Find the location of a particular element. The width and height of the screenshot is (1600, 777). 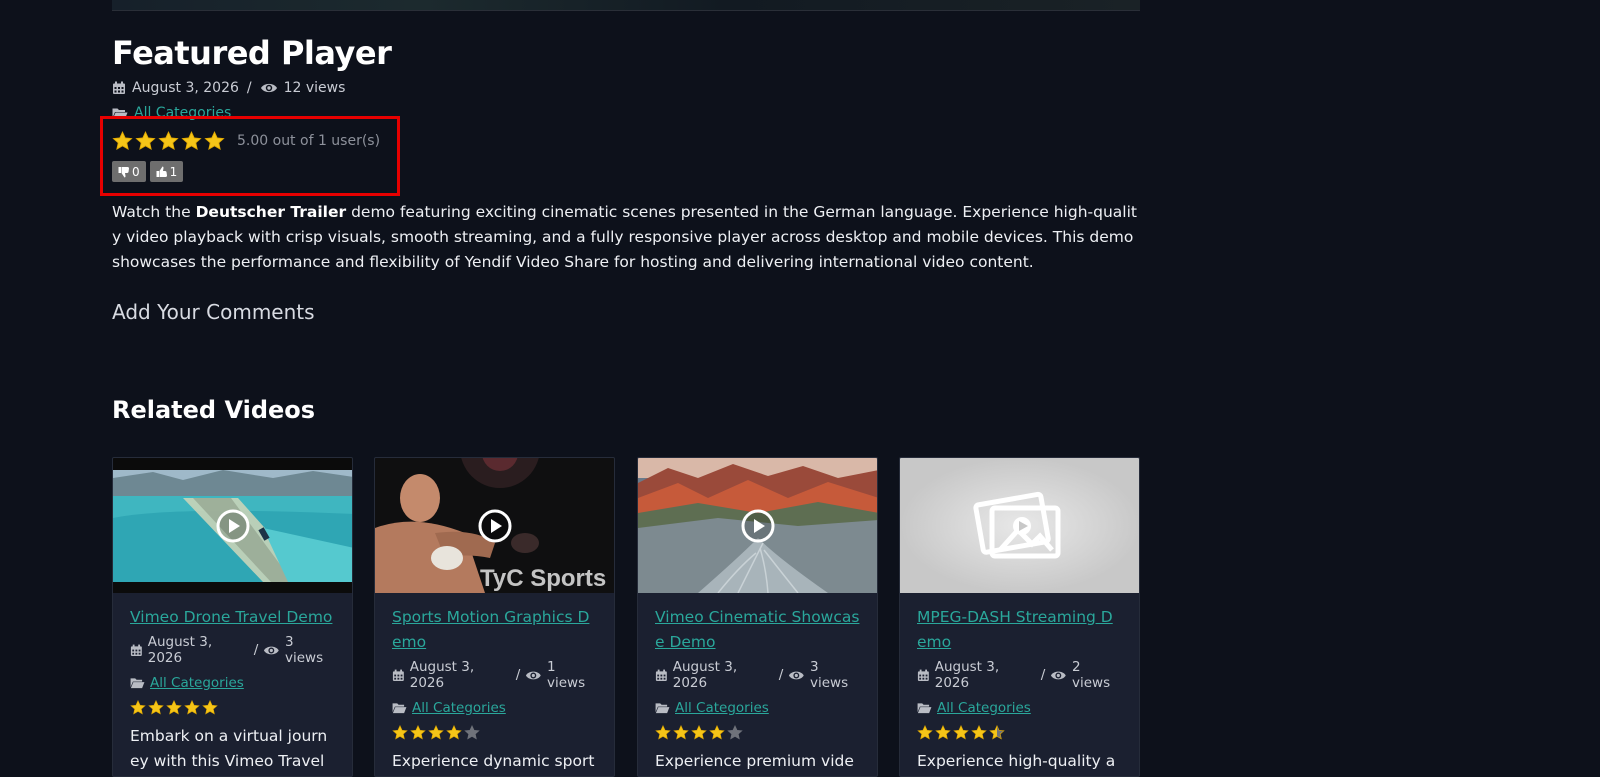

vote-buttons: 0 1 is located at coordinates (148, 171).